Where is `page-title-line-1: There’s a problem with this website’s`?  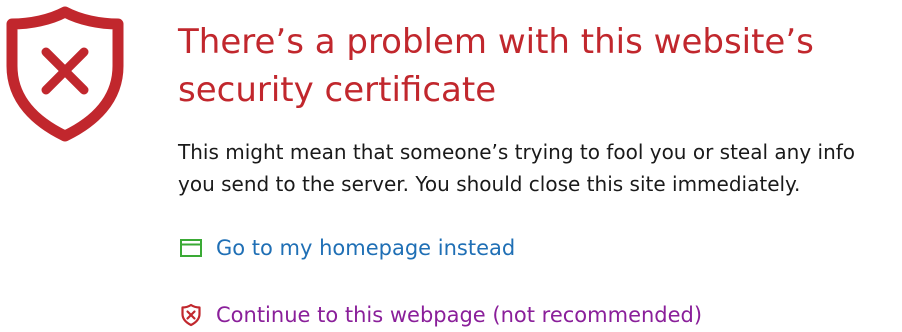 page-title-line-1: There’s a problem with this website’s is located at coordinates (496, 42).